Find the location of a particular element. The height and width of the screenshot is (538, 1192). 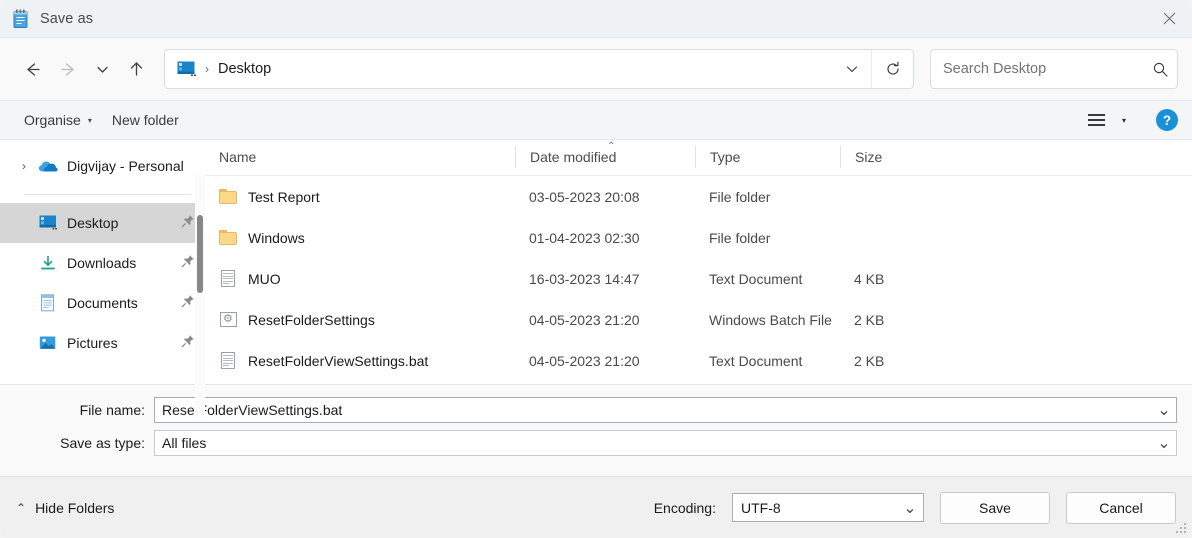

arrow-up-icon is located at coordinates (136, 68).